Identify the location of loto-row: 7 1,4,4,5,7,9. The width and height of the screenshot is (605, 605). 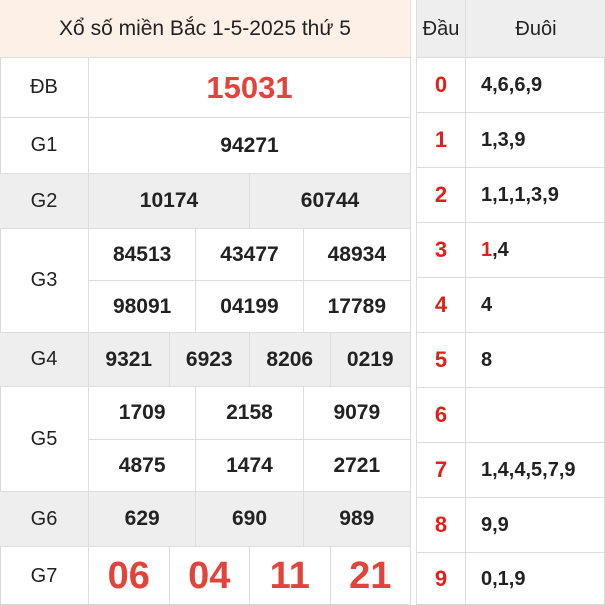
(511, 470).